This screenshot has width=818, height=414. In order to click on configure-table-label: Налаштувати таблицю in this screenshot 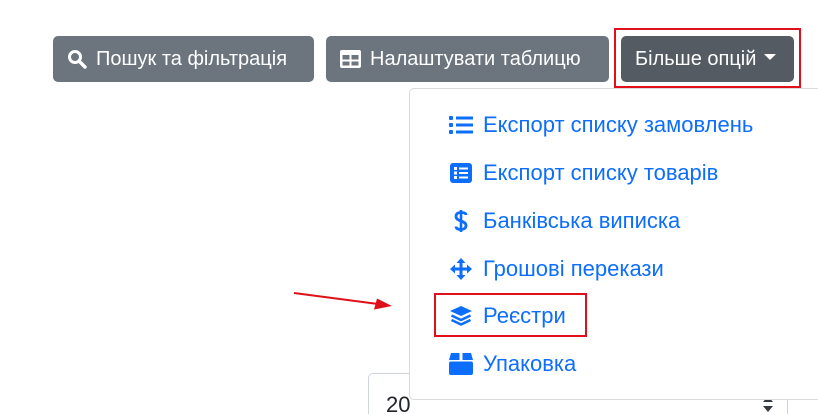, I will do `click(475, 58)`.